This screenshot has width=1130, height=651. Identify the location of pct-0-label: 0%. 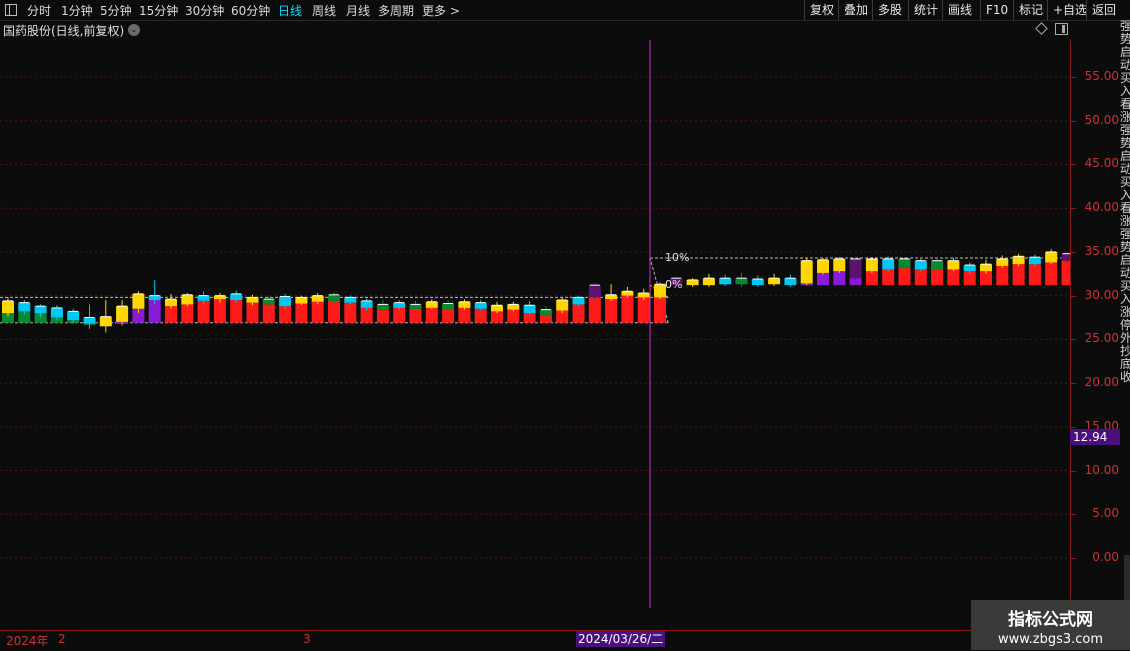
(673, 284).